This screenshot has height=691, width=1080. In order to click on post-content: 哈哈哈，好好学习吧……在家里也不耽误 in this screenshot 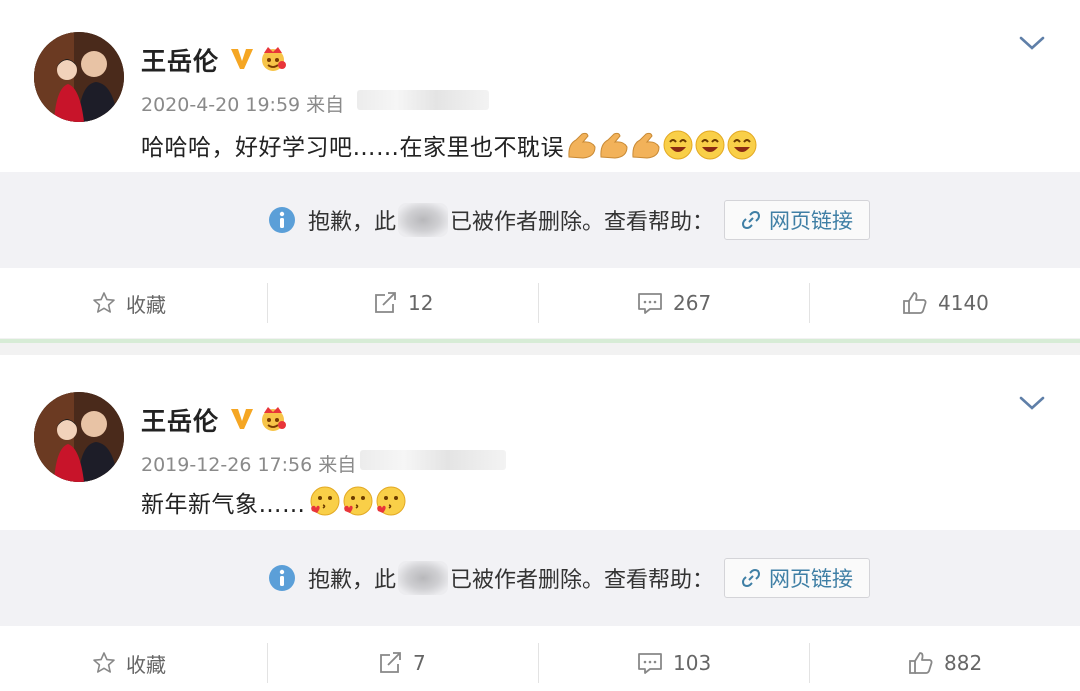, I will do `click(449, 145)`.